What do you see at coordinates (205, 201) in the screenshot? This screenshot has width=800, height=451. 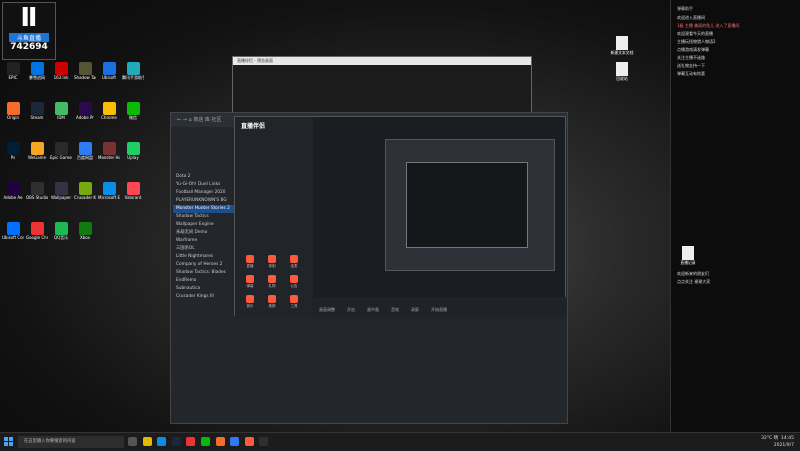 I see `library-item: PLAYERUNKNOWN'S BG` at bounding box center [205, 201].